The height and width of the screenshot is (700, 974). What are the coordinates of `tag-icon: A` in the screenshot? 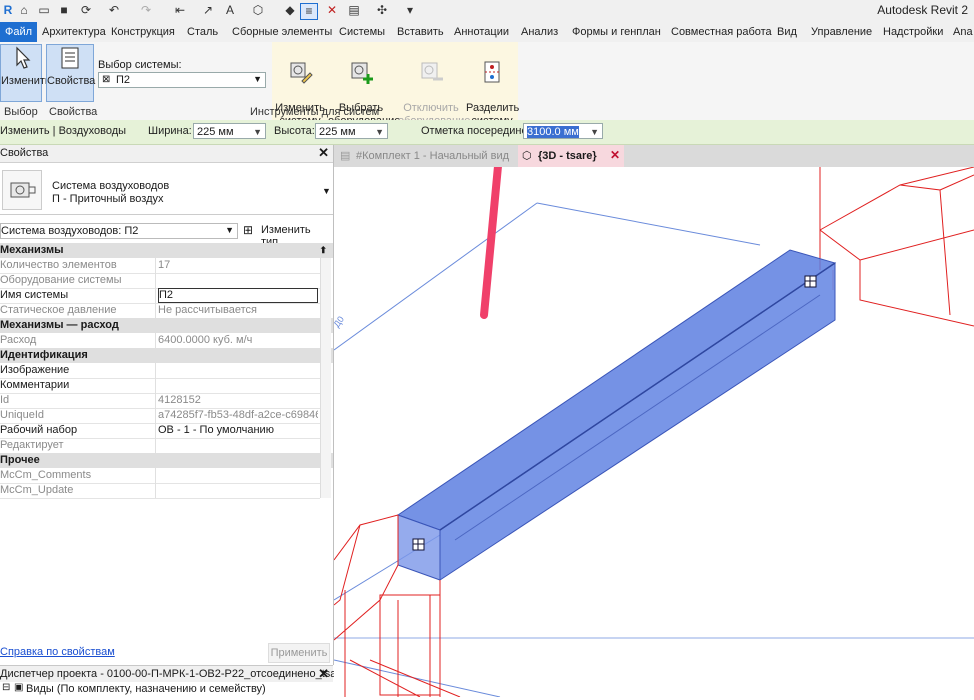 It's located at (230, 10).